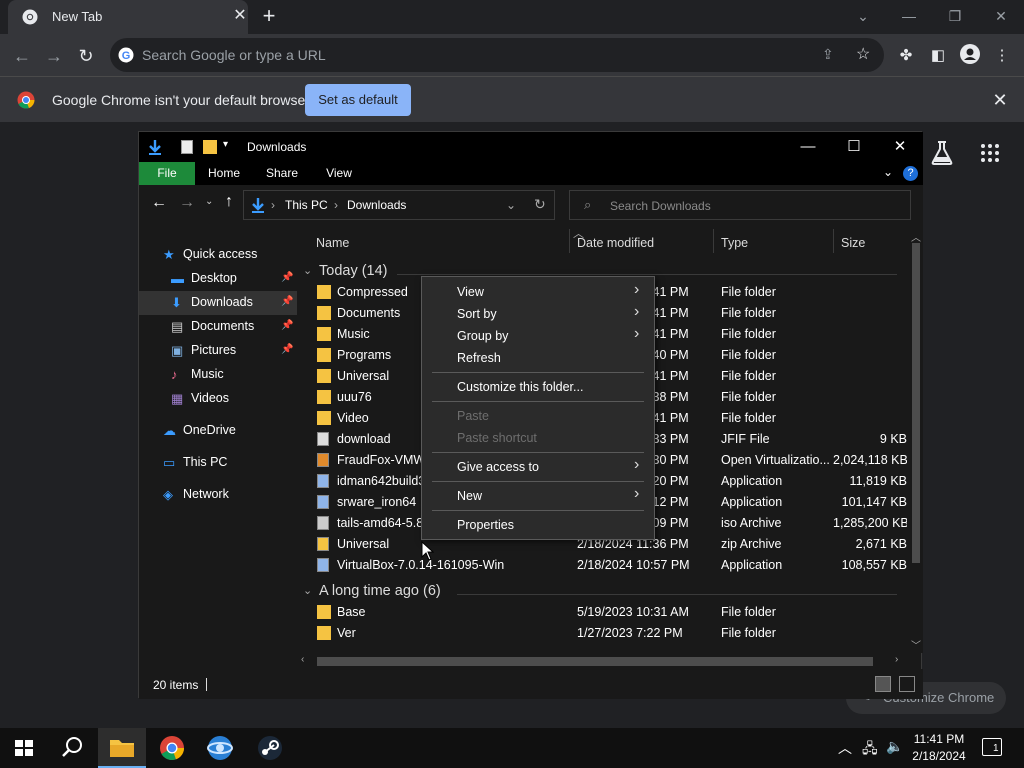  I want to click on horizontal-scroll-thumb, so click(595, 661).